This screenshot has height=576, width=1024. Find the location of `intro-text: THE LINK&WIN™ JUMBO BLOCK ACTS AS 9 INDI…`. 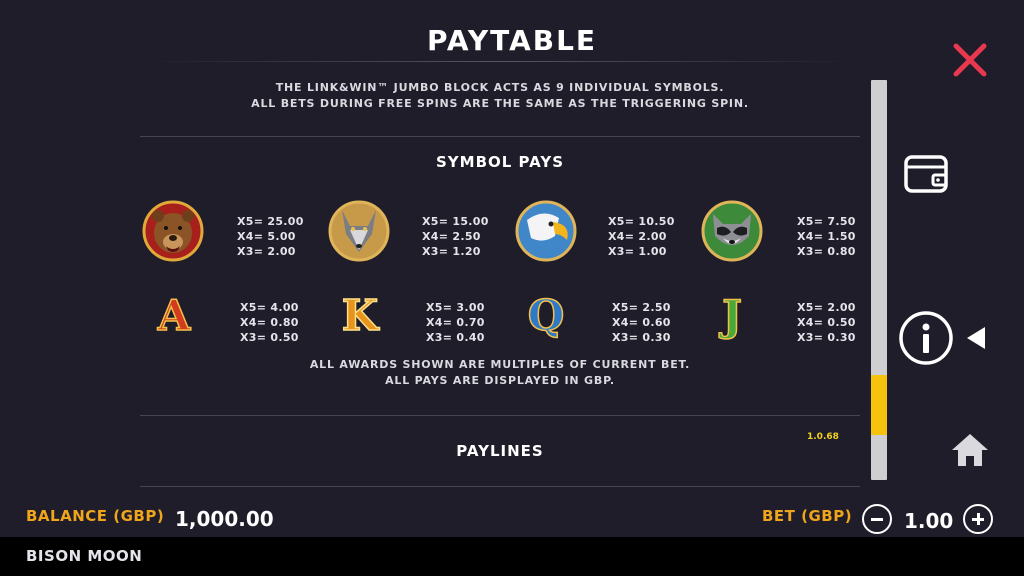

intro-text: THE LINK&WIN™ JUMBO BLOCK ACTS AS 9 INDI… is located at coordinates (500, 96).